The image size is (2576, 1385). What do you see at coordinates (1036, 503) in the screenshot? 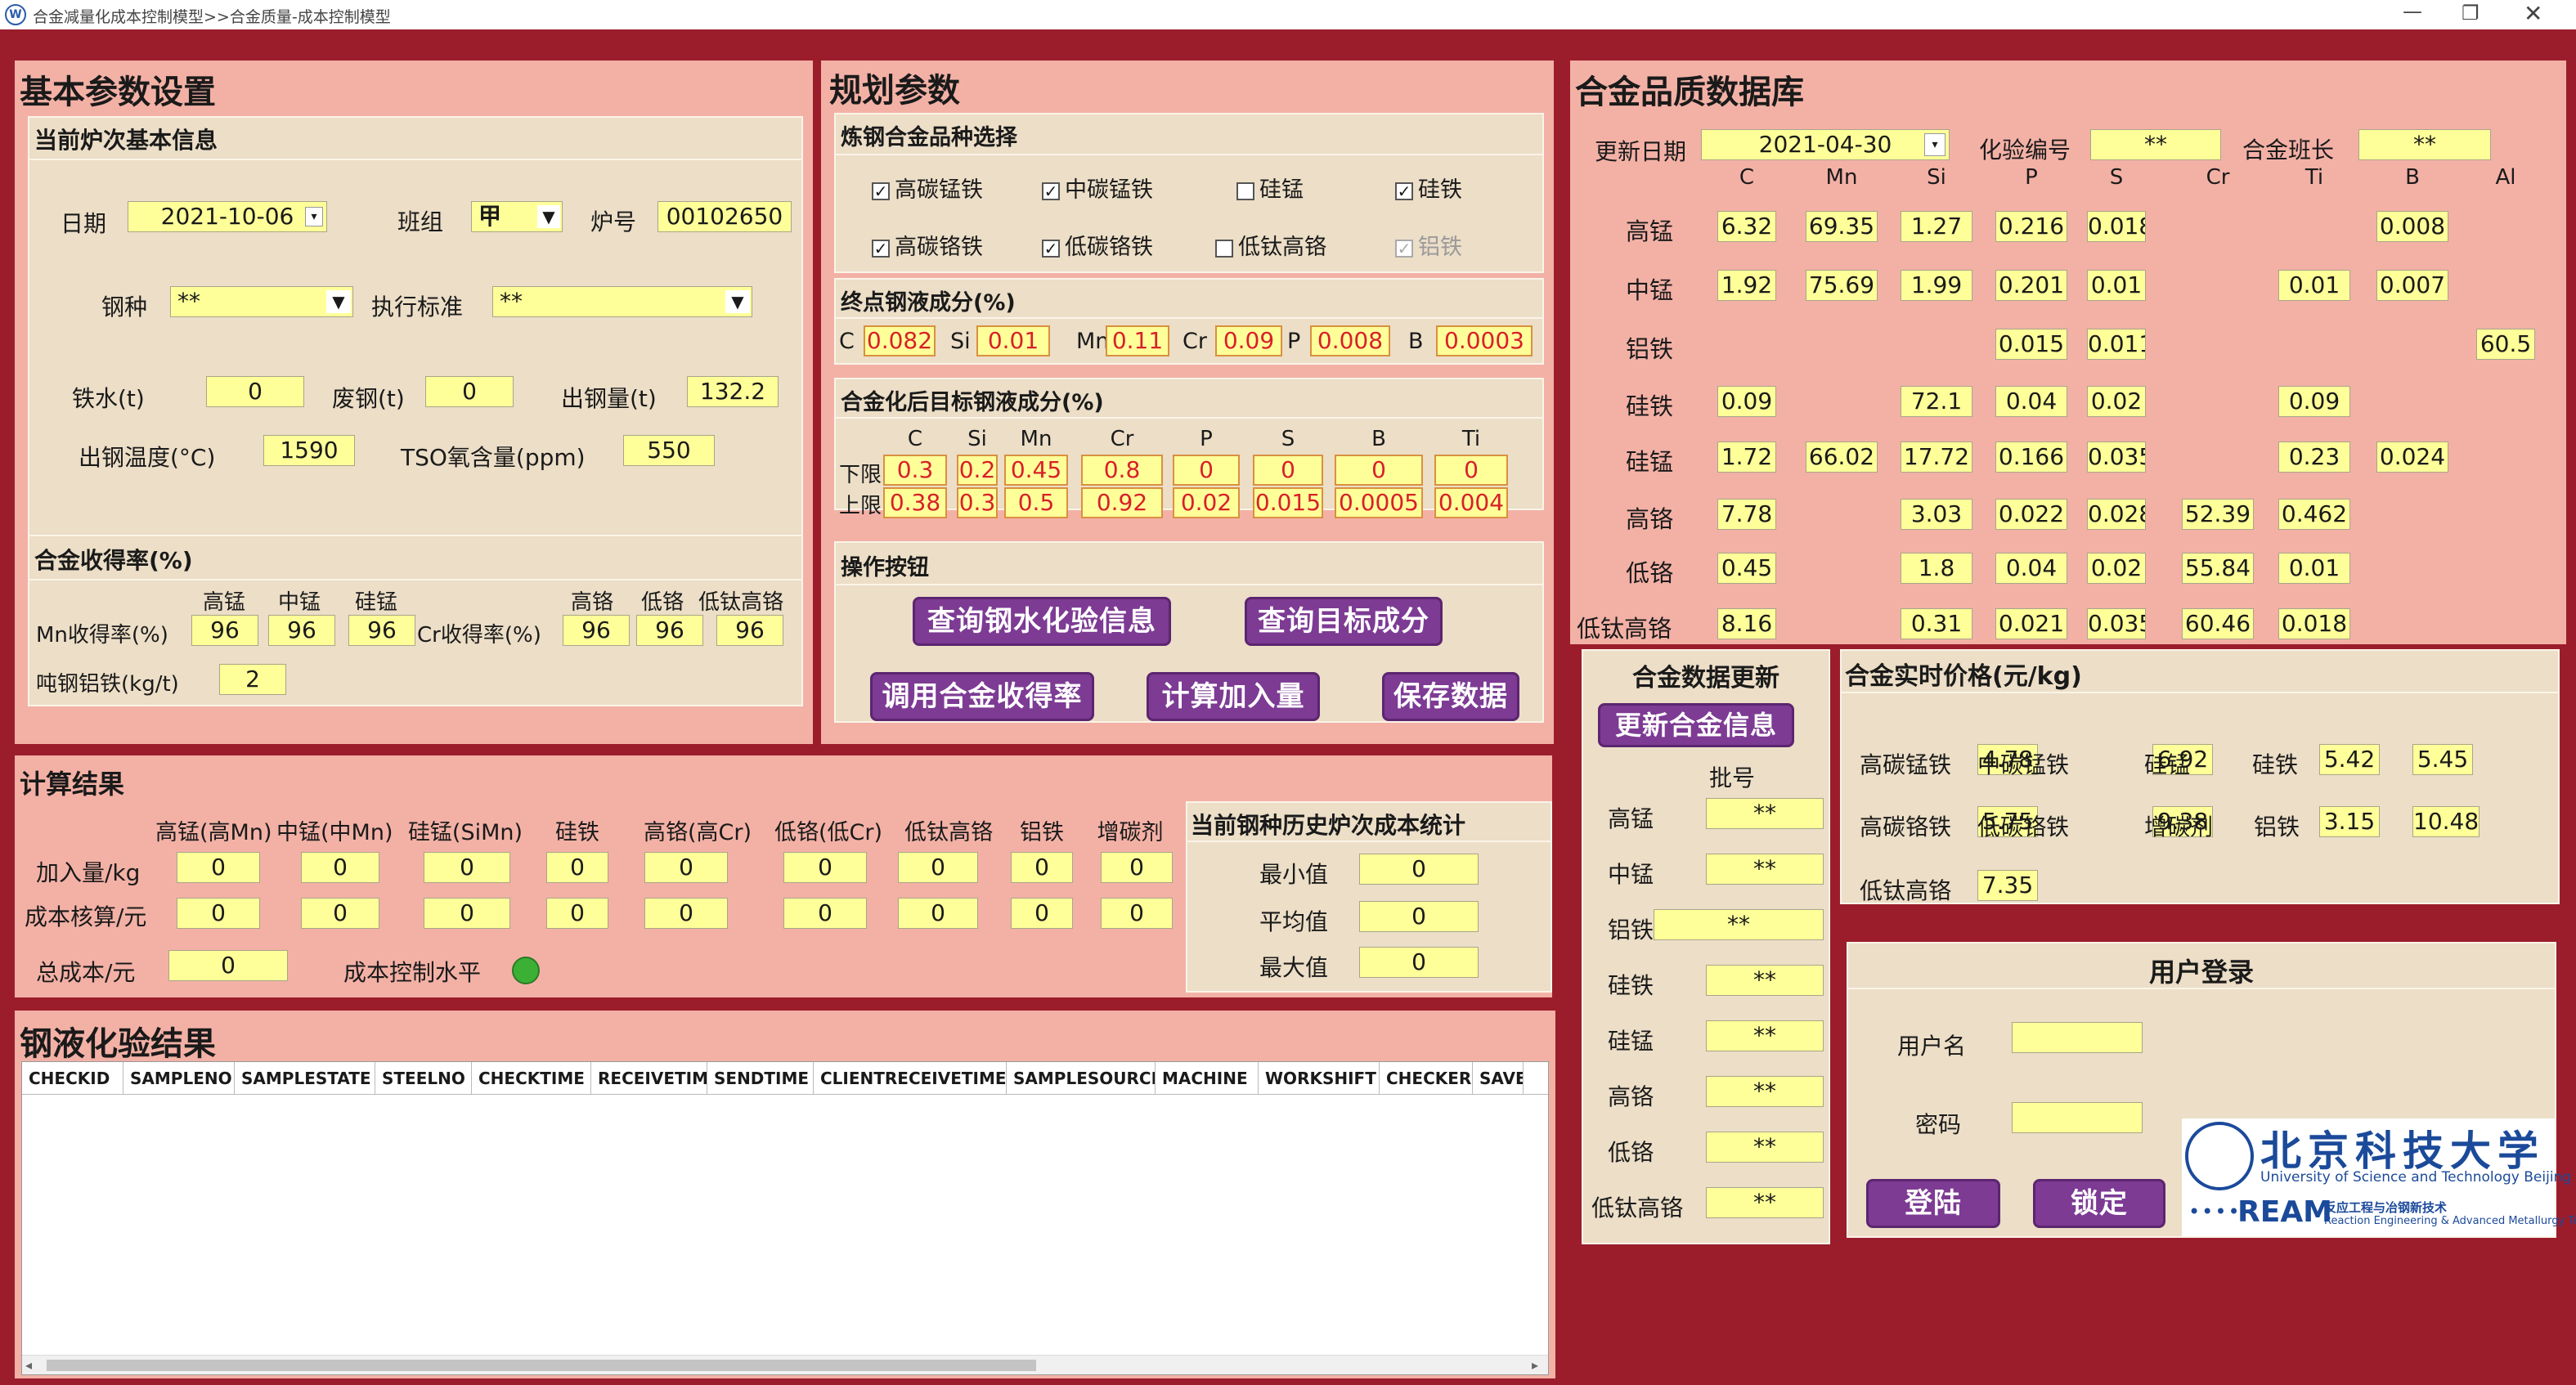
I see `target-upper-field: 0.5` at bounding box center [1036, 503].